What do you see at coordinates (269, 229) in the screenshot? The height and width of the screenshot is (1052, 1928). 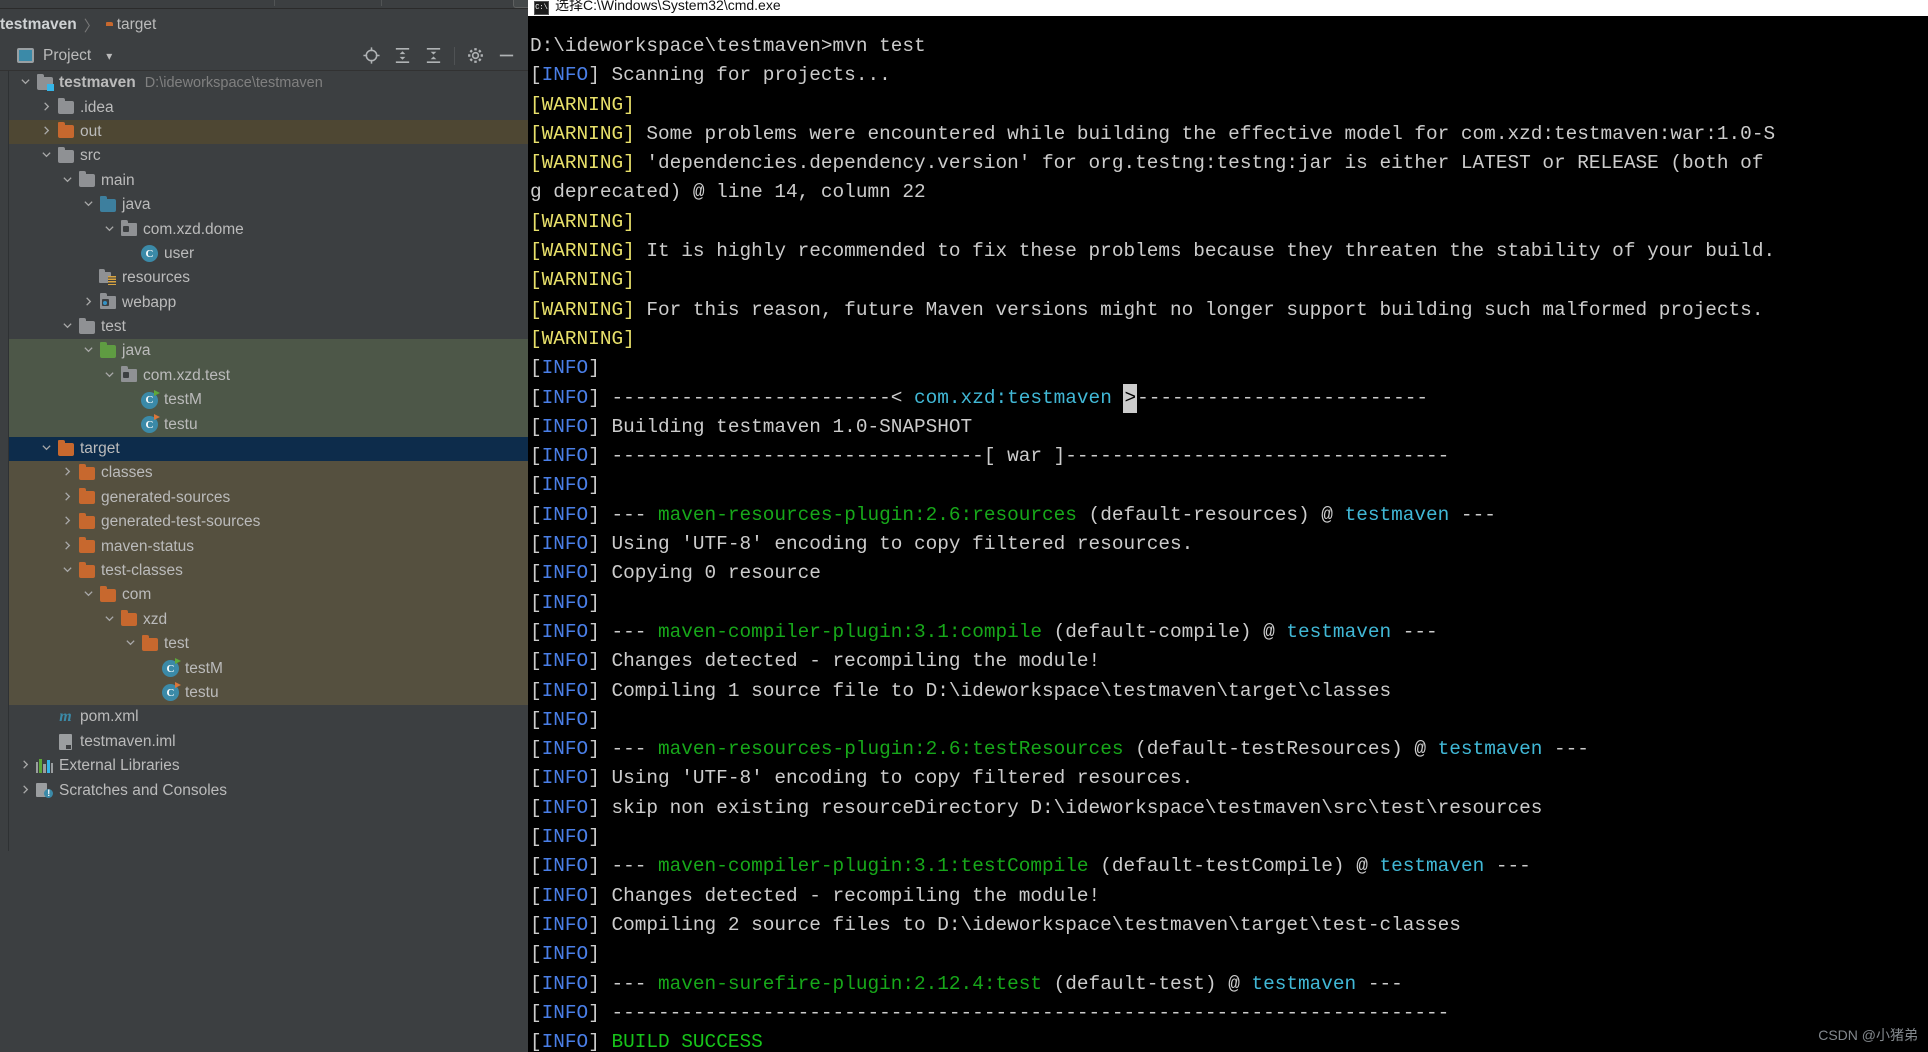 I see `tree-item-com-xzd-dome: com.xzd.dome` at bounding box center [269, 229].